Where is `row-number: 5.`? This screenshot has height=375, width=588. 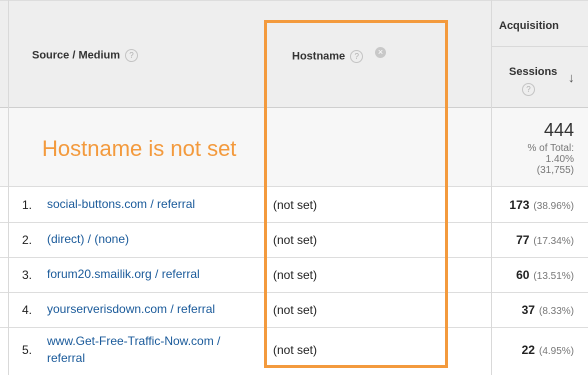 row-number: 5. is located at coordinates (27, 350).